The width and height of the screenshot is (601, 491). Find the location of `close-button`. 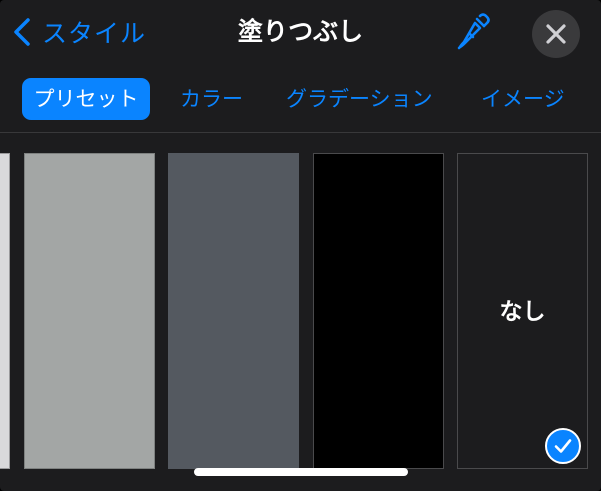

close-button is located at coordinates (556, 34).